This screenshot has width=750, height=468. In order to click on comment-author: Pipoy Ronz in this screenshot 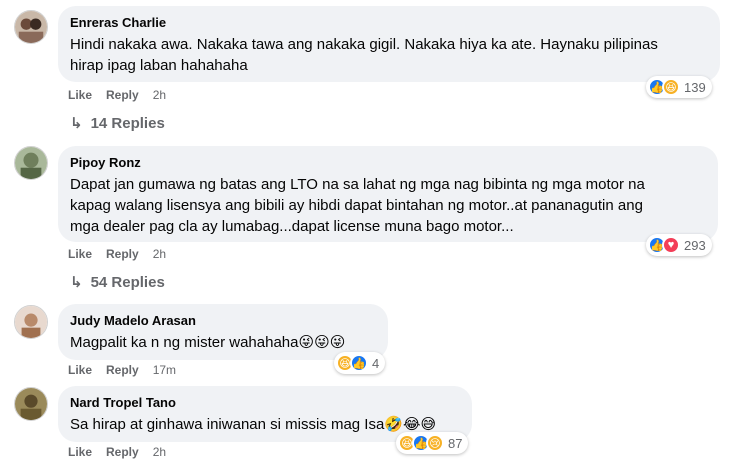, I will do `click(388, 162)`.